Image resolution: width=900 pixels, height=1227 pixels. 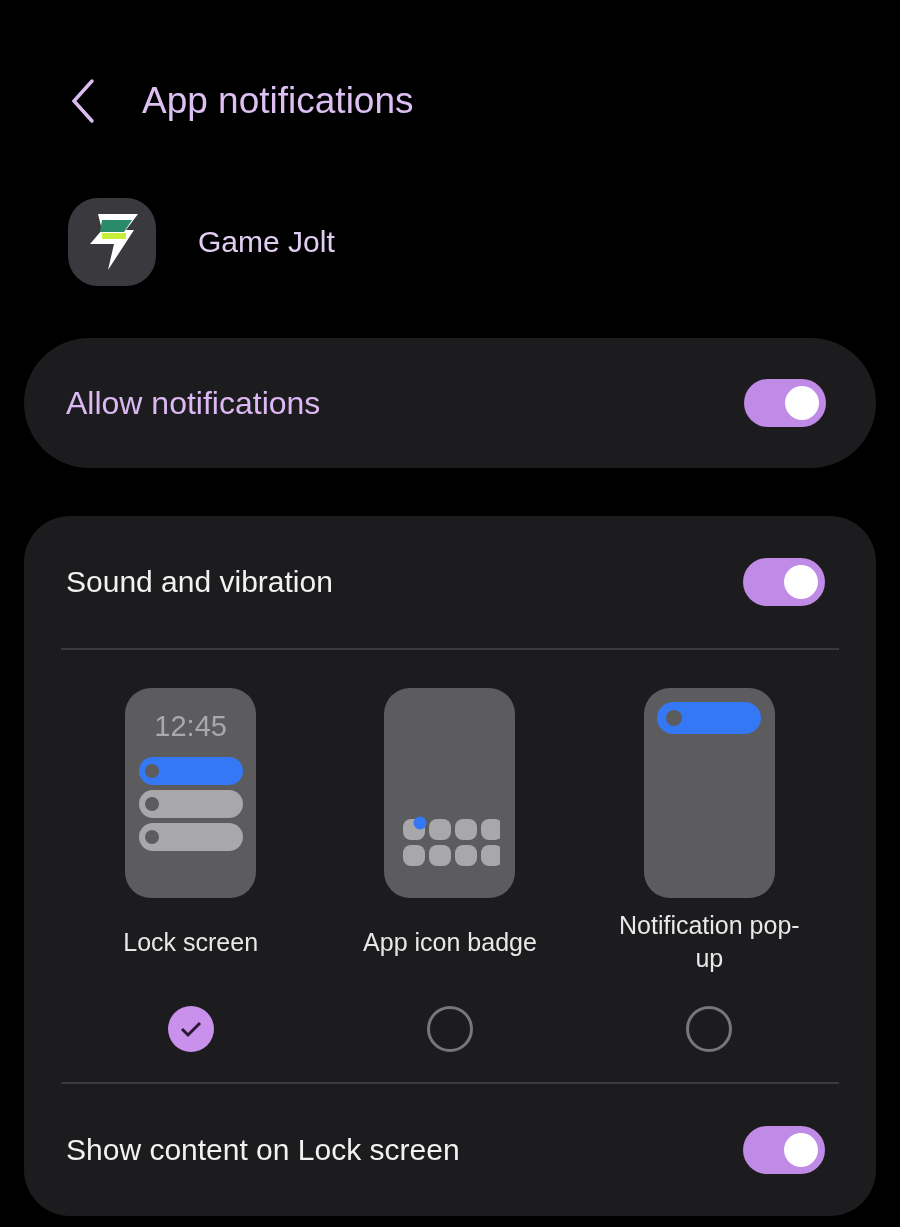 I want to click on allow-notifications-label: Allow notifications, so click(x=193, y=403).